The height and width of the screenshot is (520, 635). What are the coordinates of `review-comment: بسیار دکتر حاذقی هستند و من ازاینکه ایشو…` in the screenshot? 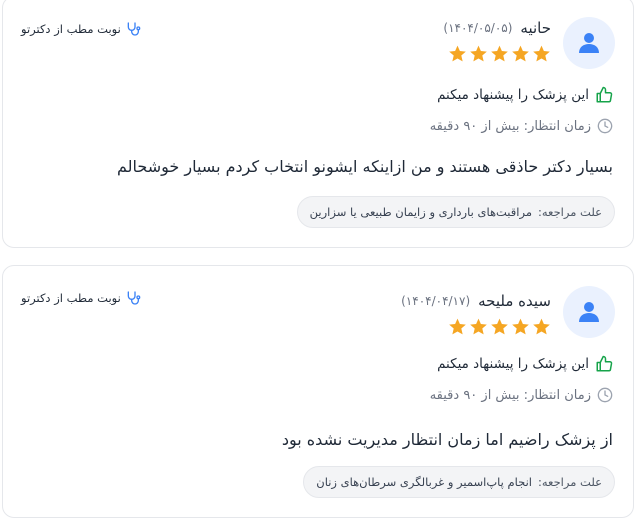 It's located at (365, 166).